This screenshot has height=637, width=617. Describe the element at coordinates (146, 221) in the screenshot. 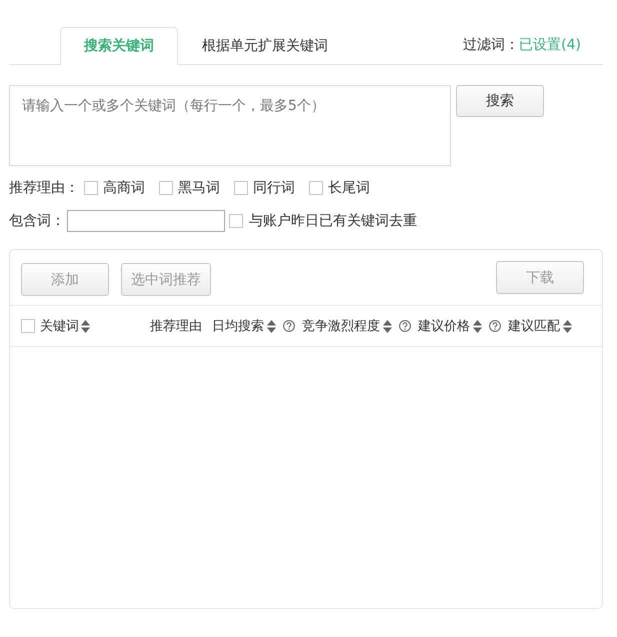

I see `include-input` at that location.